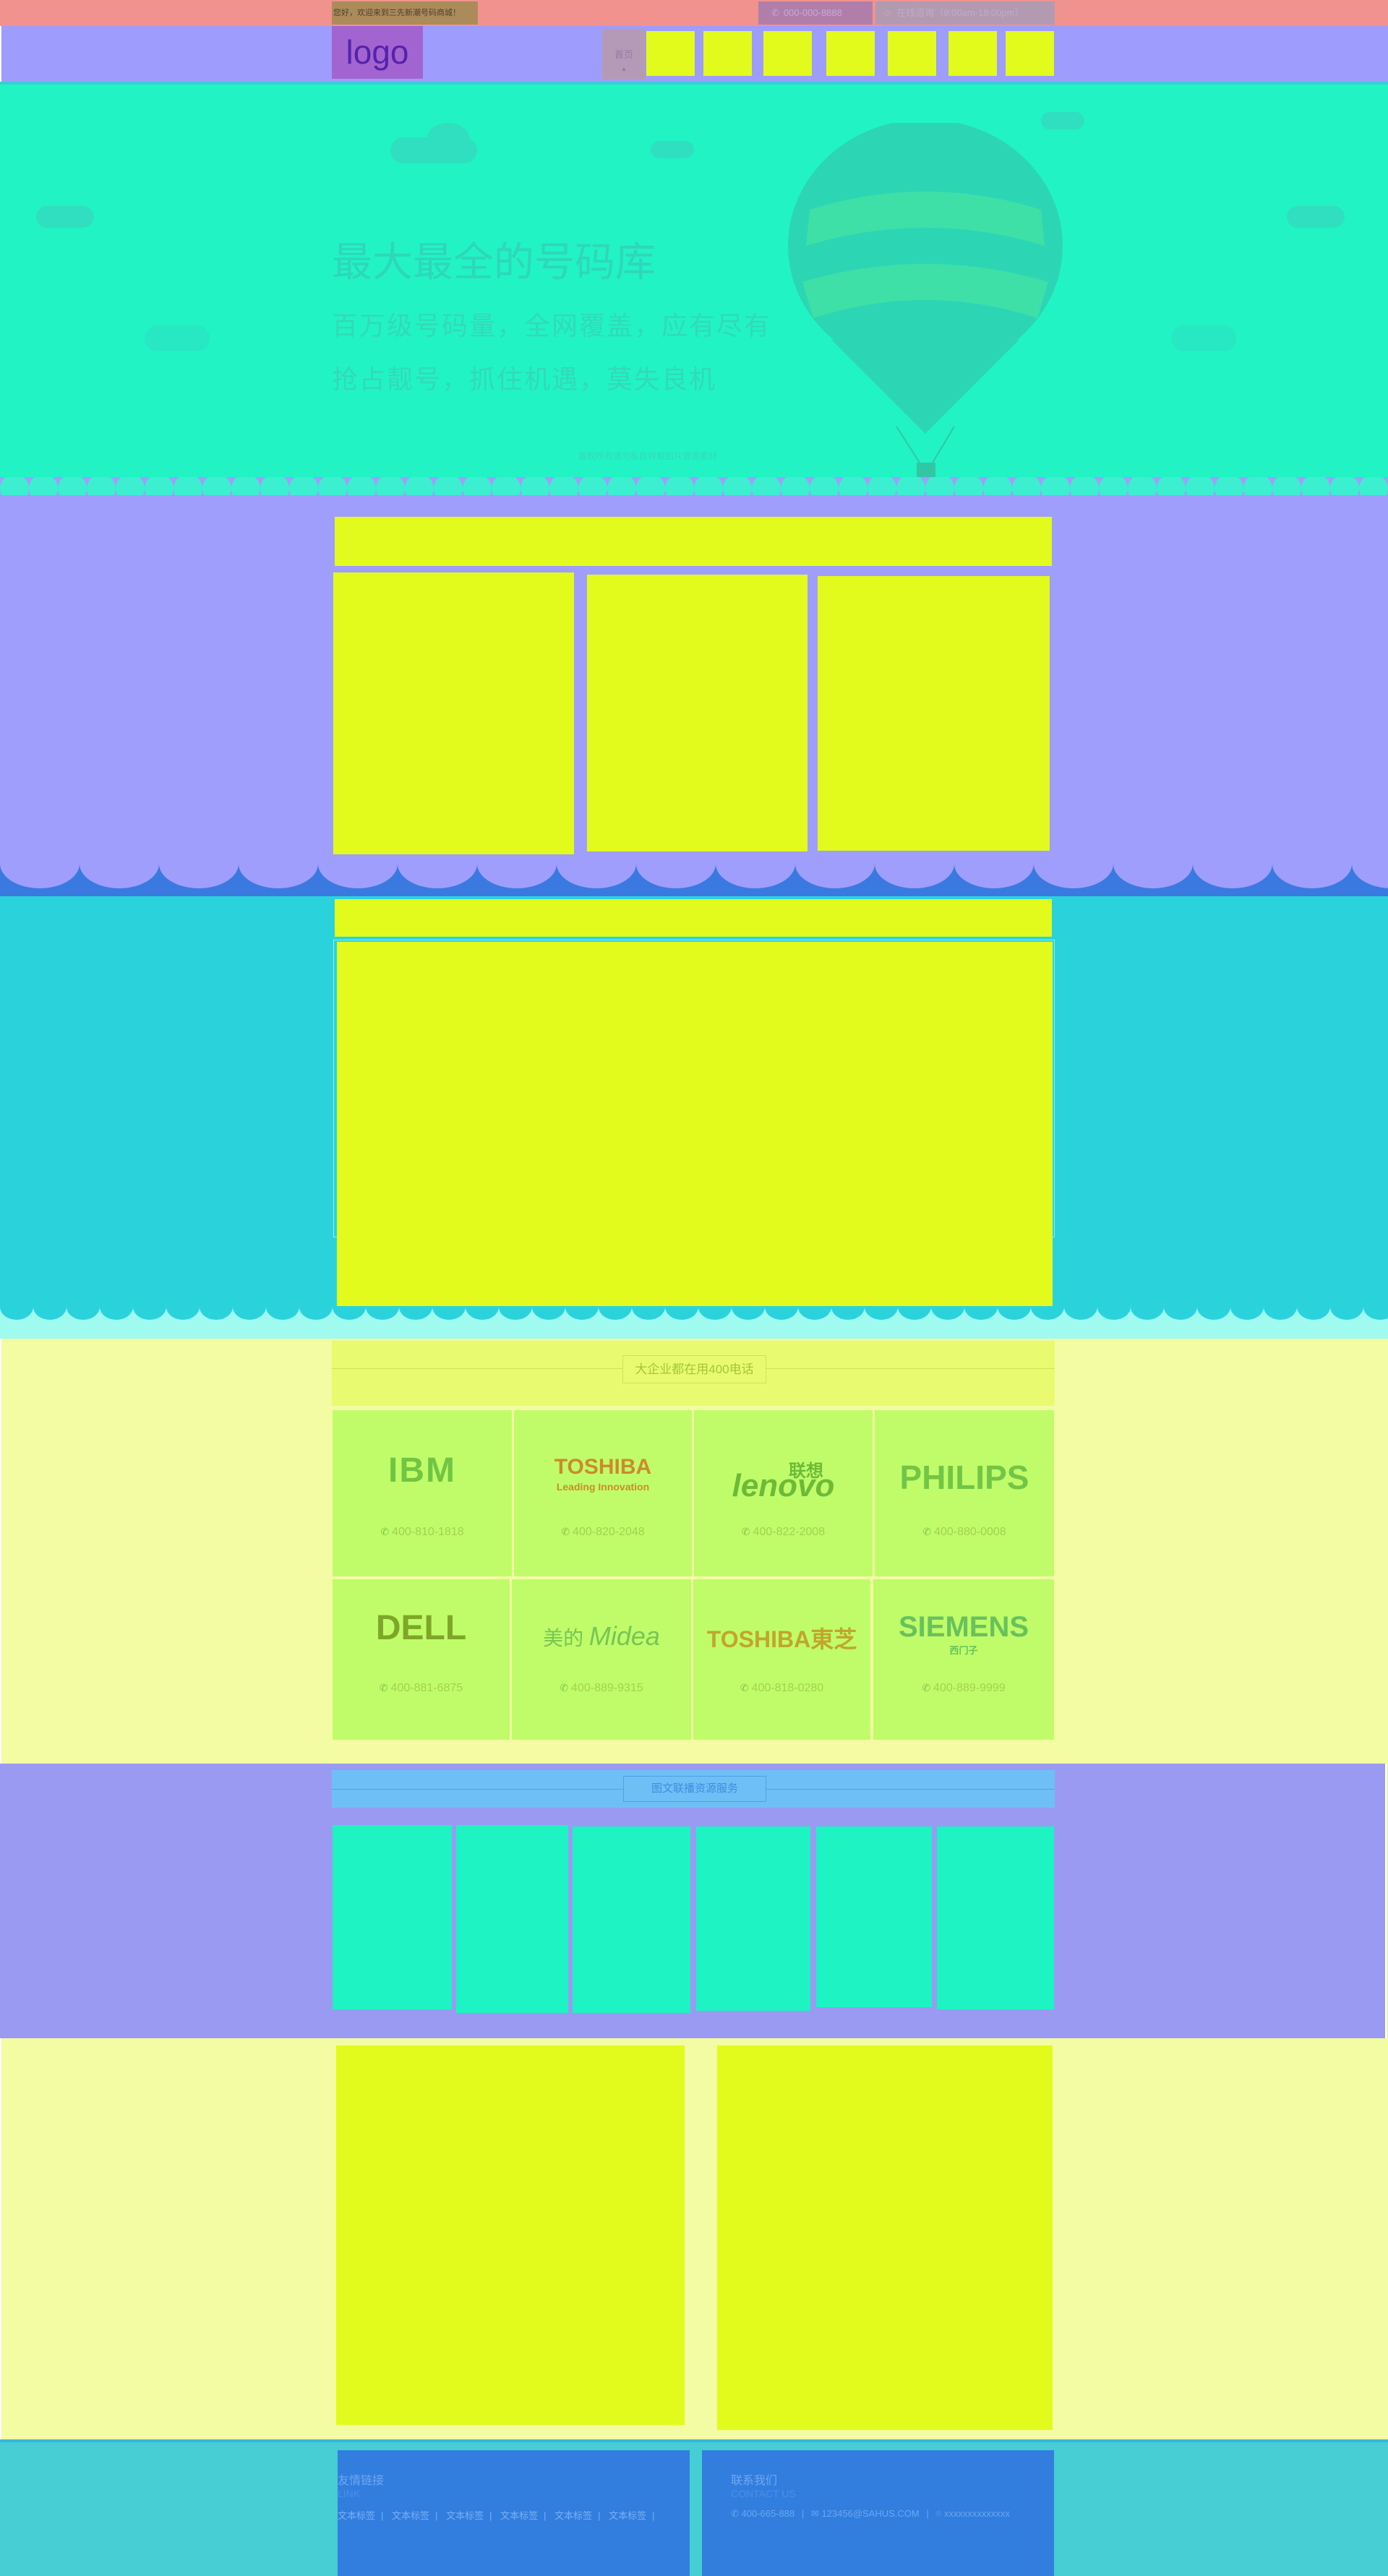  I want to click on hotline: ✆ 000-000-8888, so click(815, 13).